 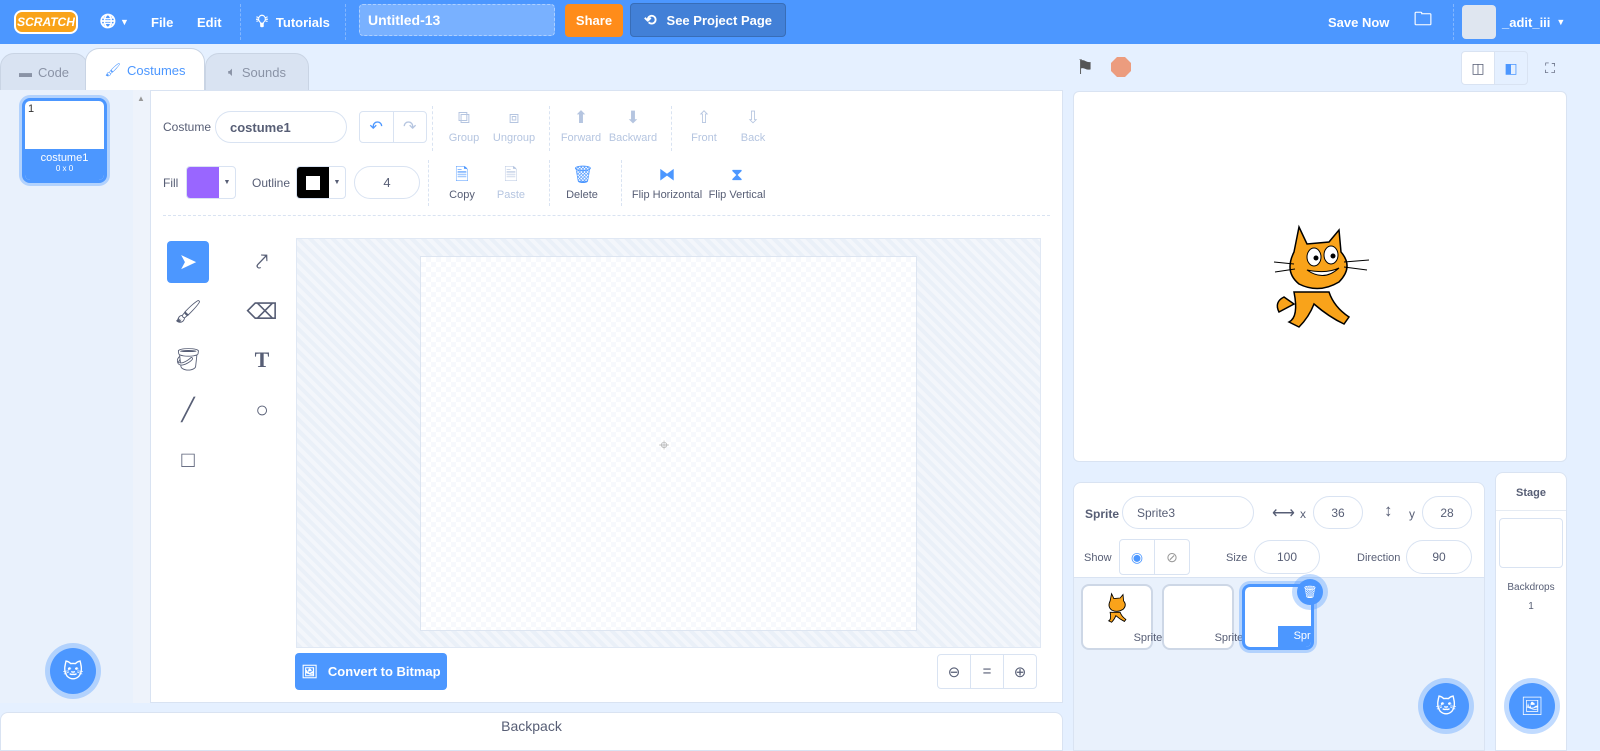 I want to click on costume-name-input: costume1, so click(x=281, y=127).